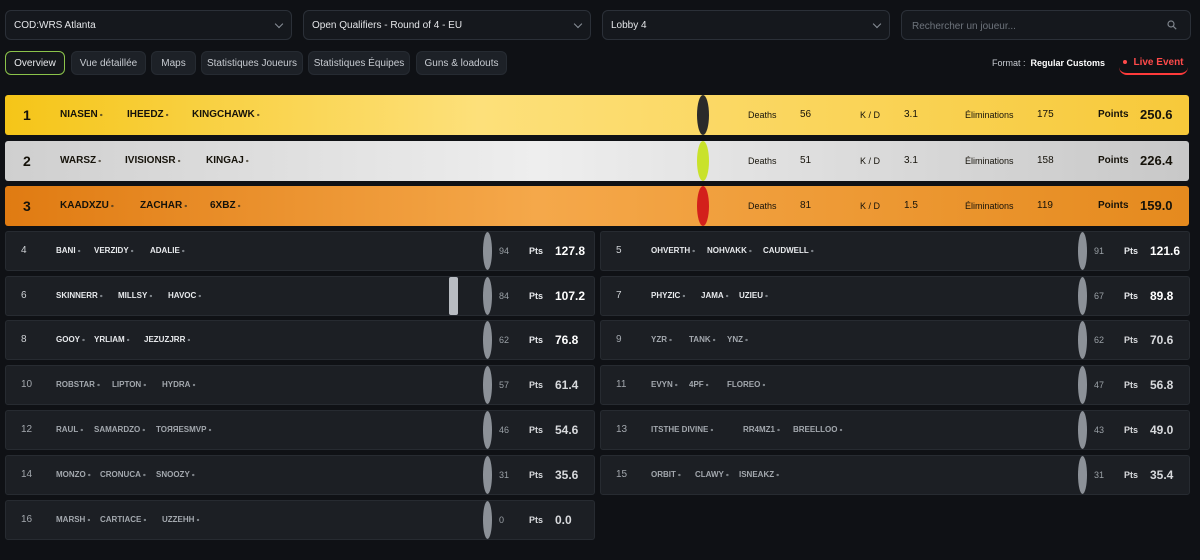  I want to click on points-value: 127.8, so click(570, 251).